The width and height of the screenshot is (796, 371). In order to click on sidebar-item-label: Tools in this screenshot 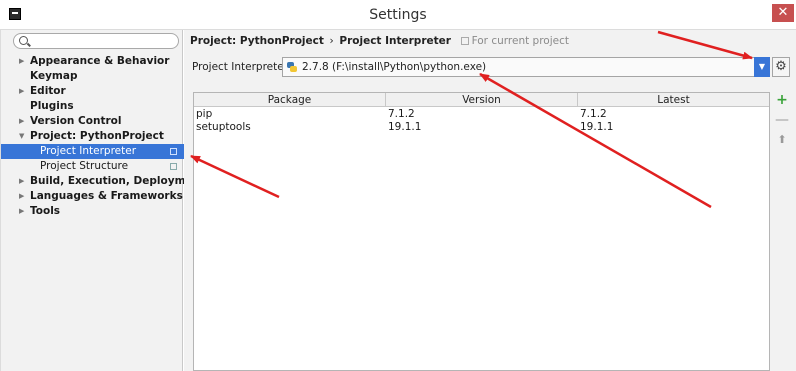, I will do `click(45, 211)`.